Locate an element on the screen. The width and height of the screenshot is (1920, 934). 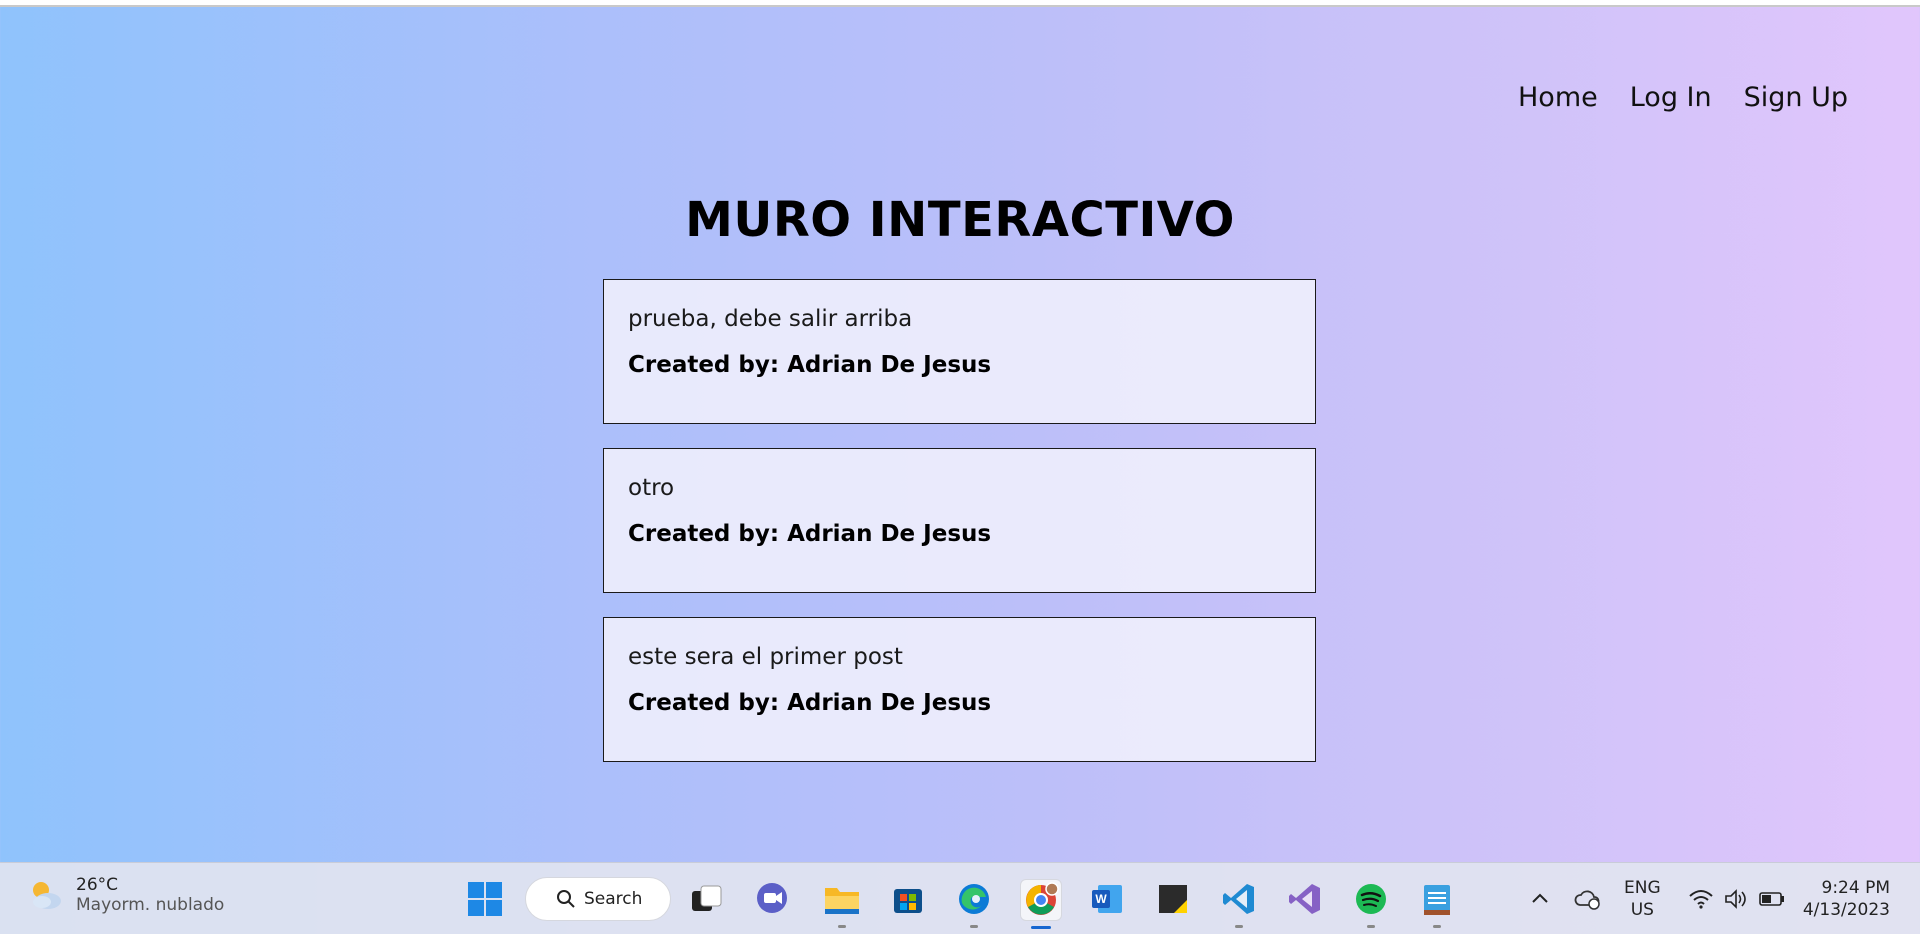
nav-home-link: Home is located at coordinates (1558, 97).